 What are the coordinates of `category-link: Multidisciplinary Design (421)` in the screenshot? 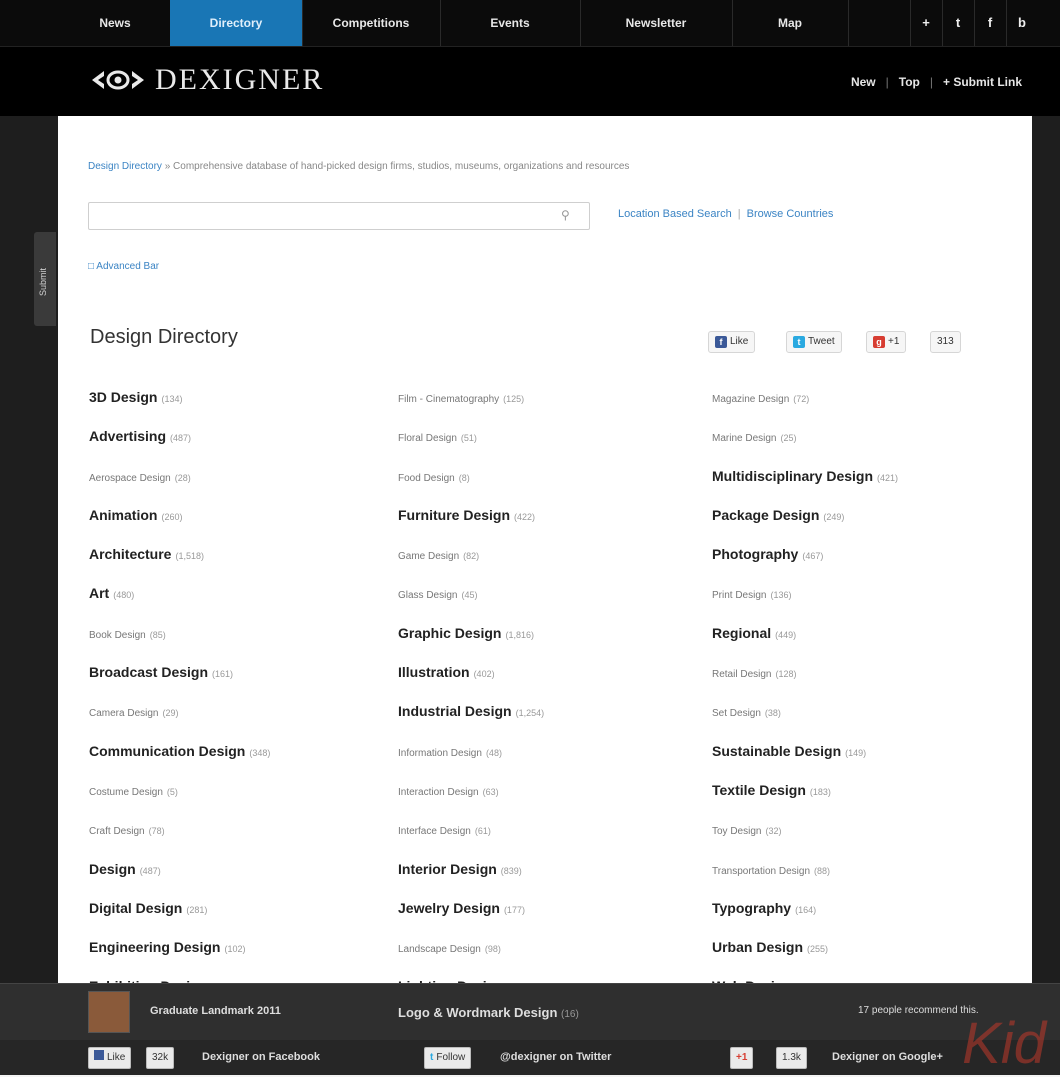 It's located at (862, 487).